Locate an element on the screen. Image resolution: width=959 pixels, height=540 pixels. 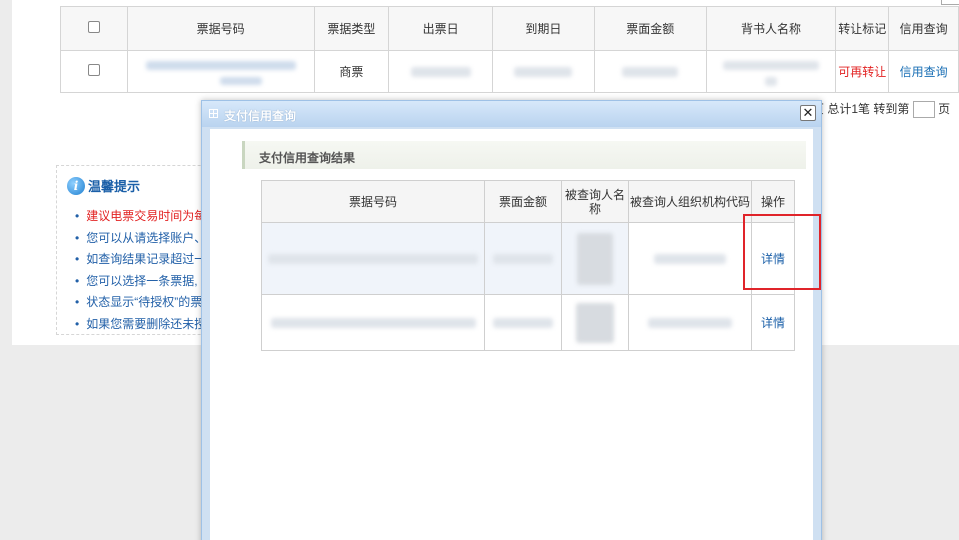
result-header-face-amount: 票面金额 is located at coordinates (523, 201).